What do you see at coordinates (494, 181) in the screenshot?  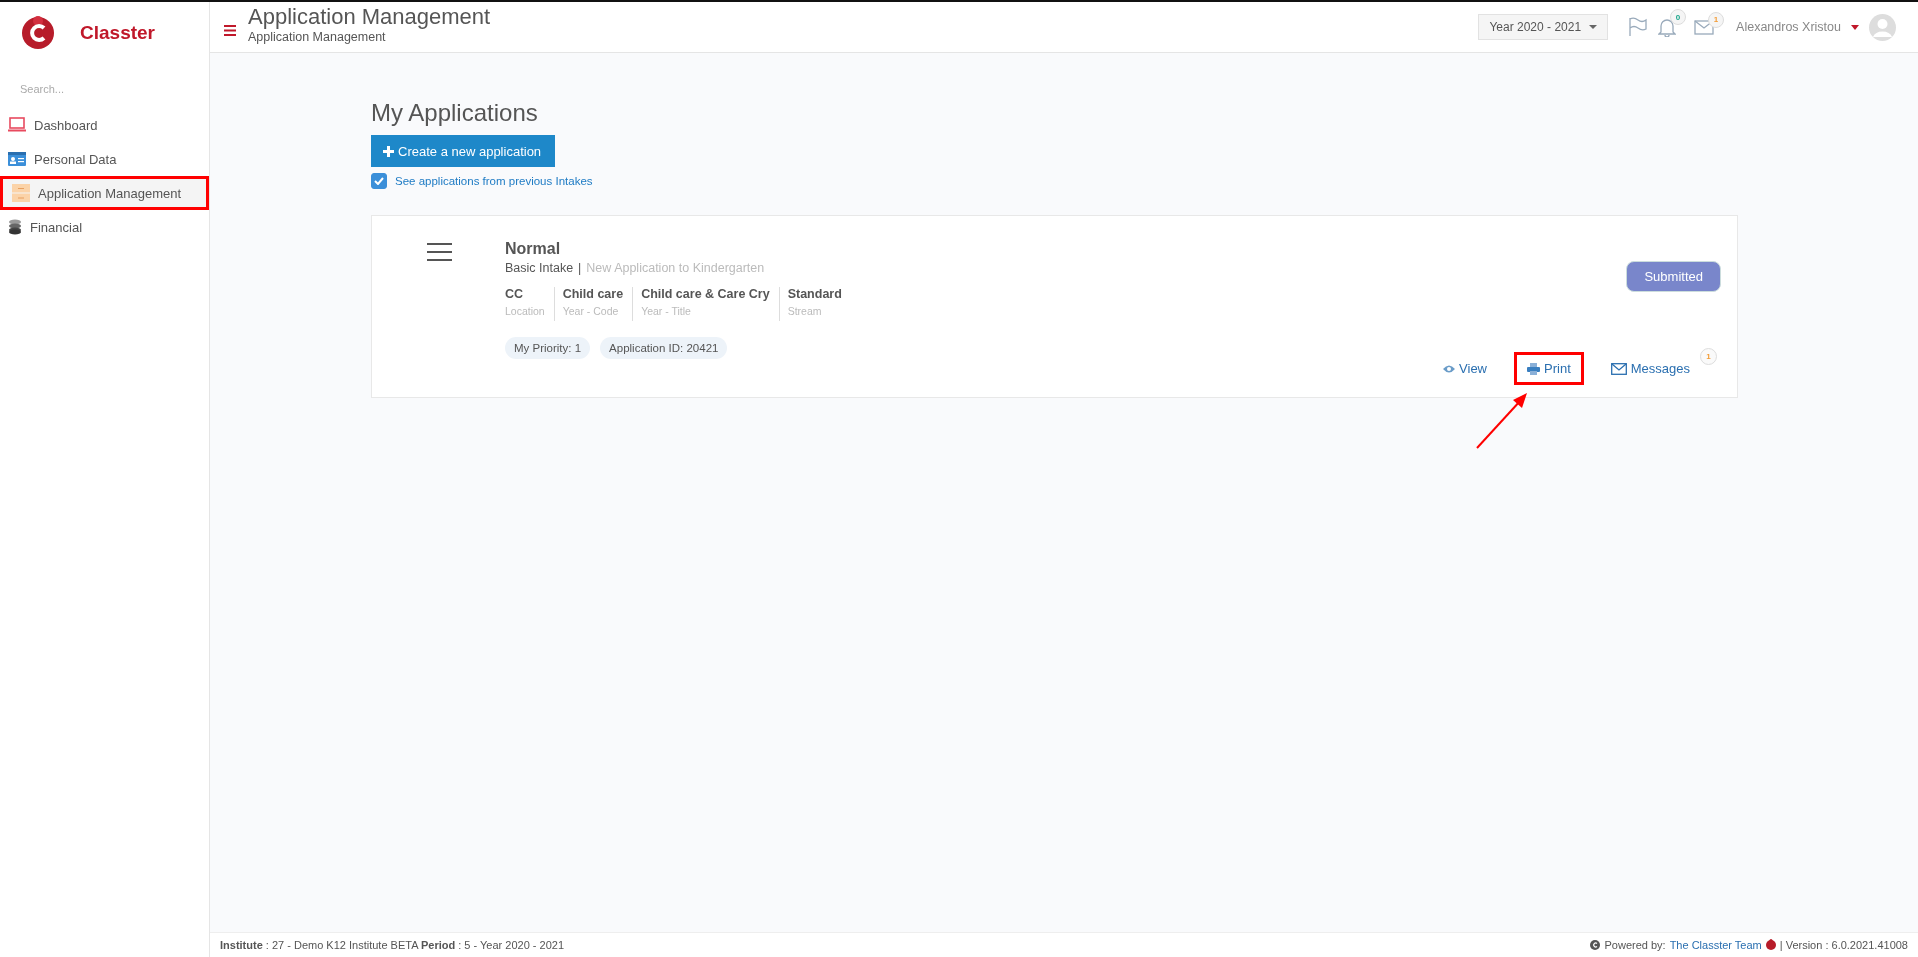 I see `checkbox-label: See applications from previous Intakes` at bounding box center [494, 181].